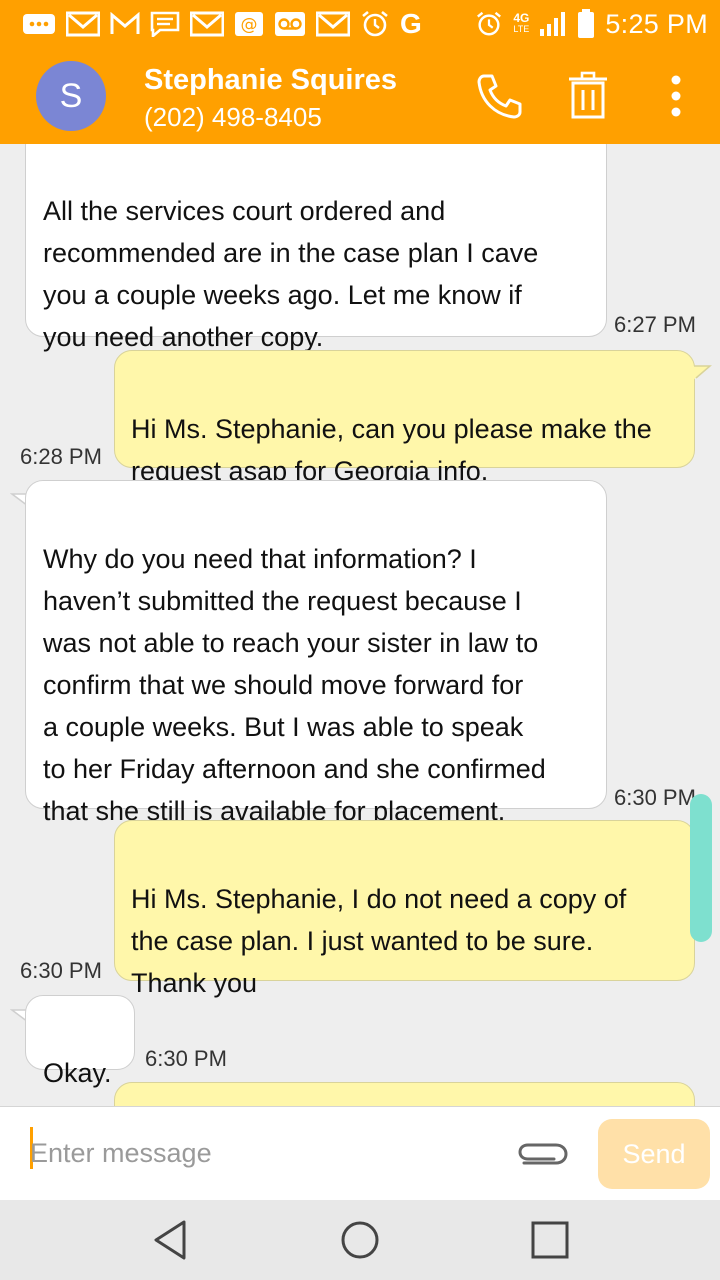 This screenshot has height=1280, width=720. I want to click on message-bubble-outgoing, so click(404, 1094).